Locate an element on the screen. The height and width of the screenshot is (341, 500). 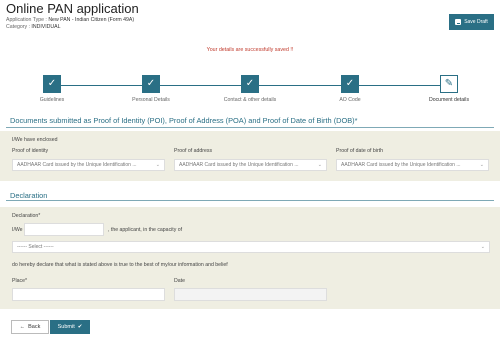
poa-label: Proof of address is located at coordinates (193, 151).